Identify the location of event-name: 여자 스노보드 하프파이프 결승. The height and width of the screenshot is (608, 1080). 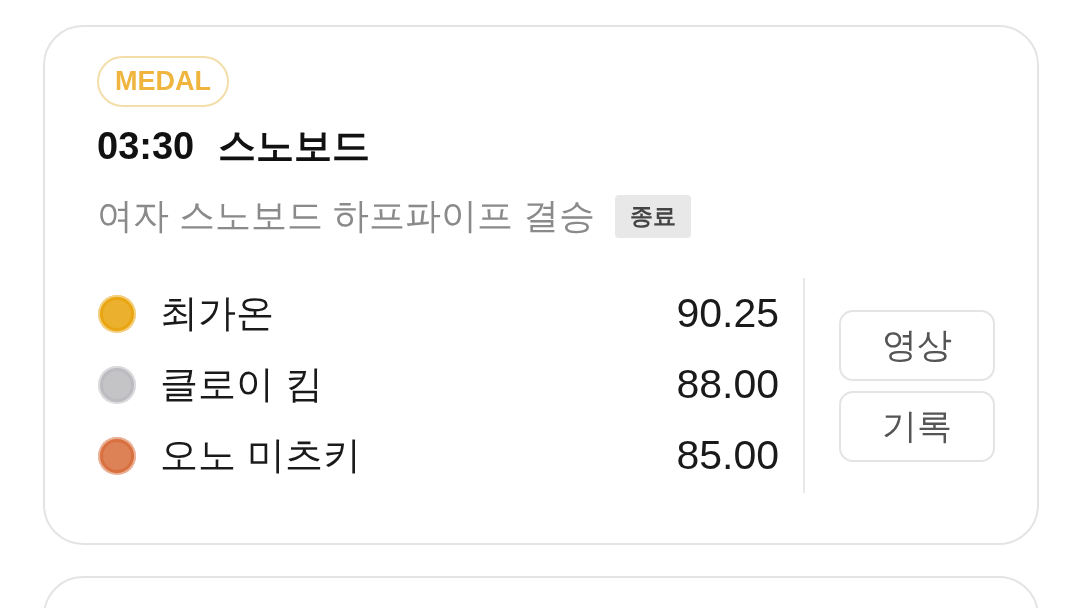
(346, 215).